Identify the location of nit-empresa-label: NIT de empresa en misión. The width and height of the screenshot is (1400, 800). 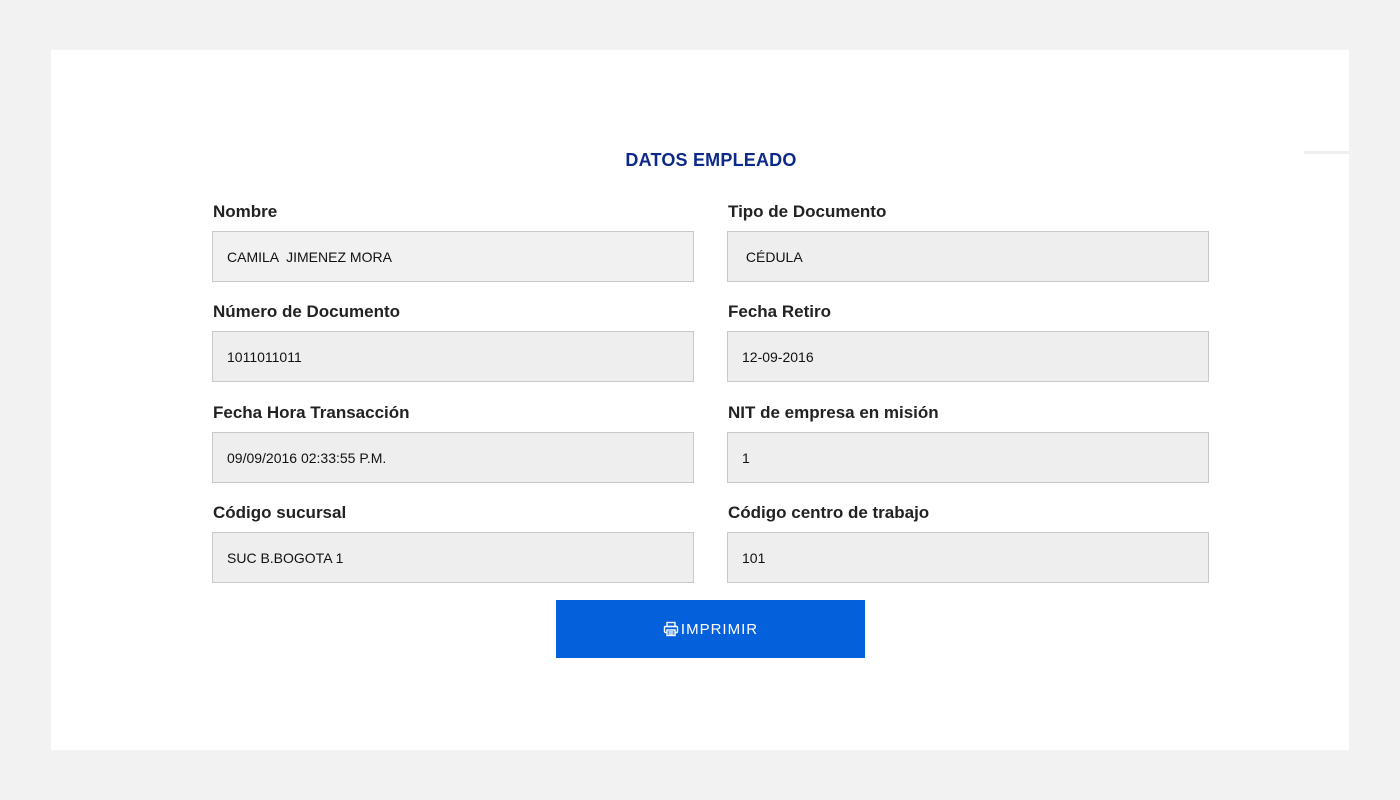
(833, 412).